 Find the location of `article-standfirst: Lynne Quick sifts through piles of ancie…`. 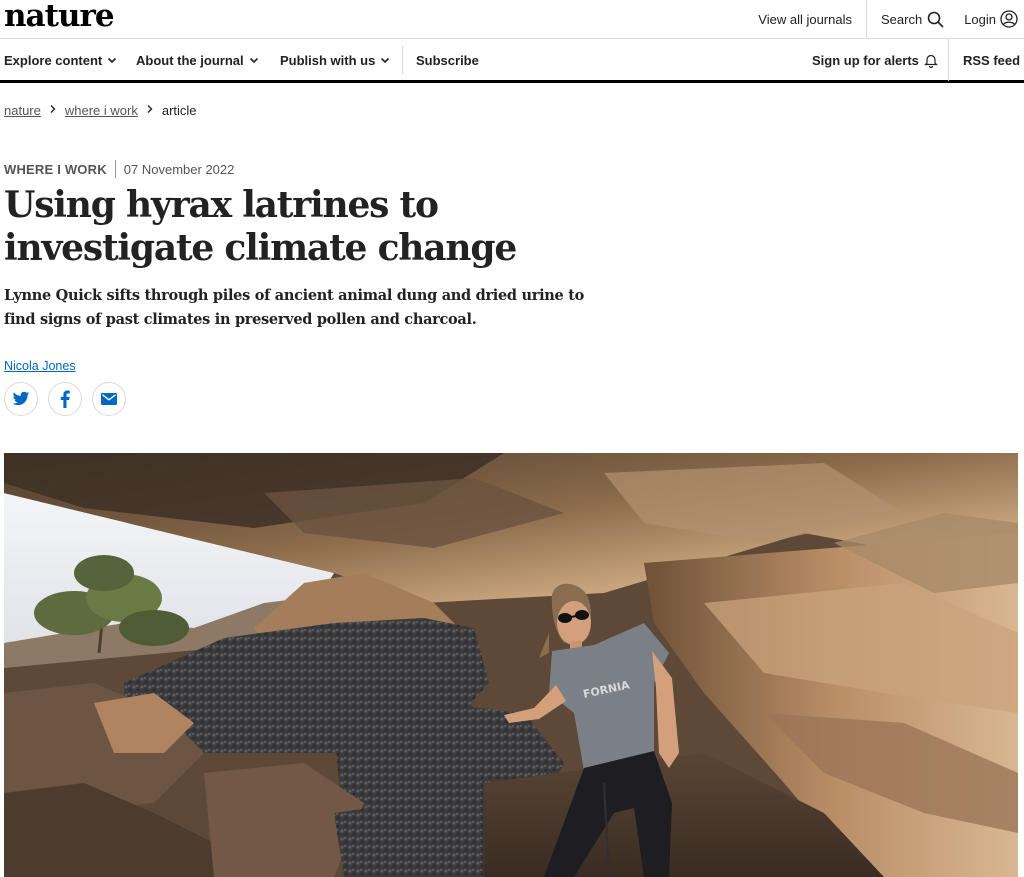

article-standfirst: Lynne Quick sifts through piles of ancie… is located at coordinates (294, 307).